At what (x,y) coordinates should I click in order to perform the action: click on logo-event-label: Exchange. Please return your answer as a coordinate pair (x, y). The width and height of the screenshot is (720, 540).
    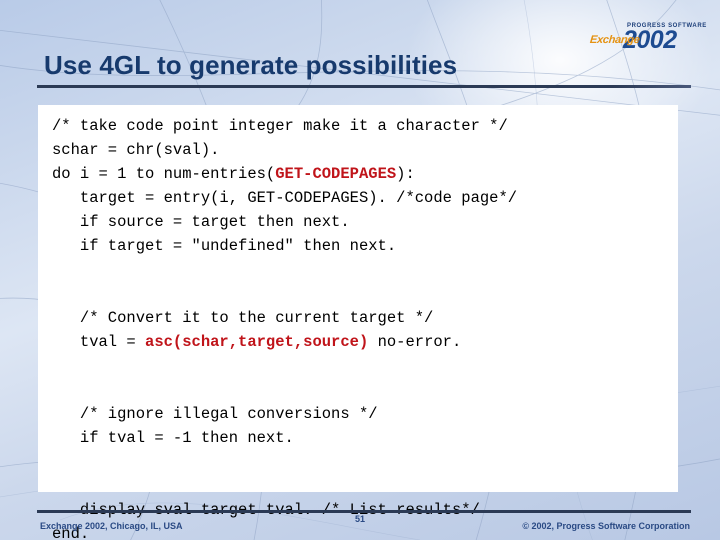
    Looking at the image, I should click on (615, 40).